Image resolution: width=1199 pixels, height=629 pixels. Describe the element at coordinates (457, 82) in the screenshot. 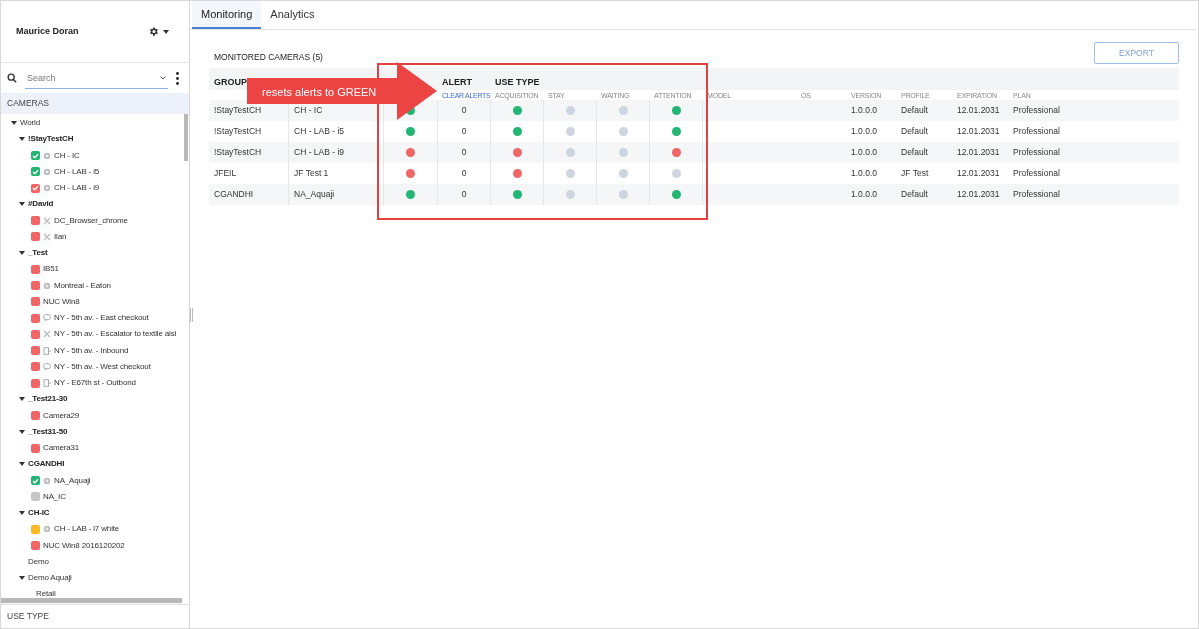

I see `column-header: ALERT` at that location.